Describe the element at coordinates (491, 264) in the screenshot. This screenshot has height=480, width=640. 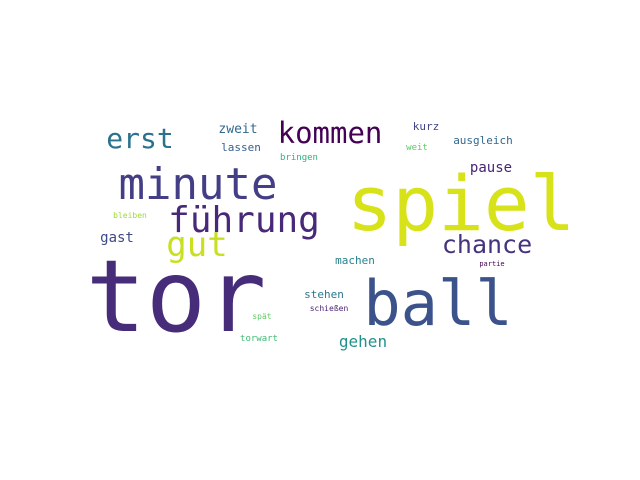
I see `word-partie: partie` at that location.